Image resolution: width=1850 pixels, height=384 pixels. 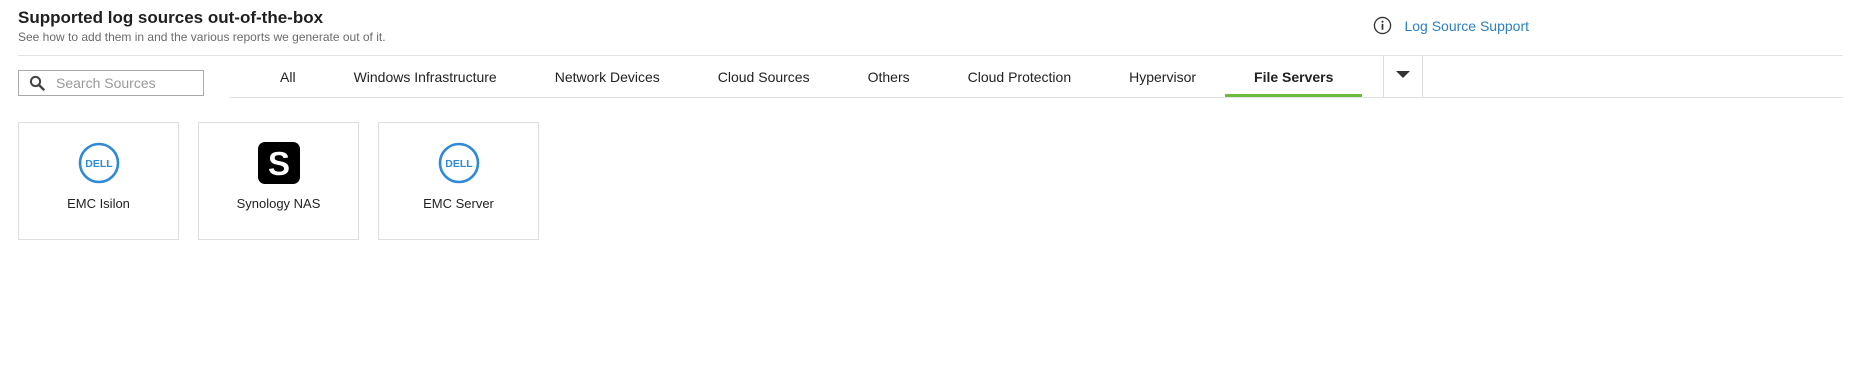 I want to click on log-source-support-link: Log Source Support, so click(x=1451, y=25).